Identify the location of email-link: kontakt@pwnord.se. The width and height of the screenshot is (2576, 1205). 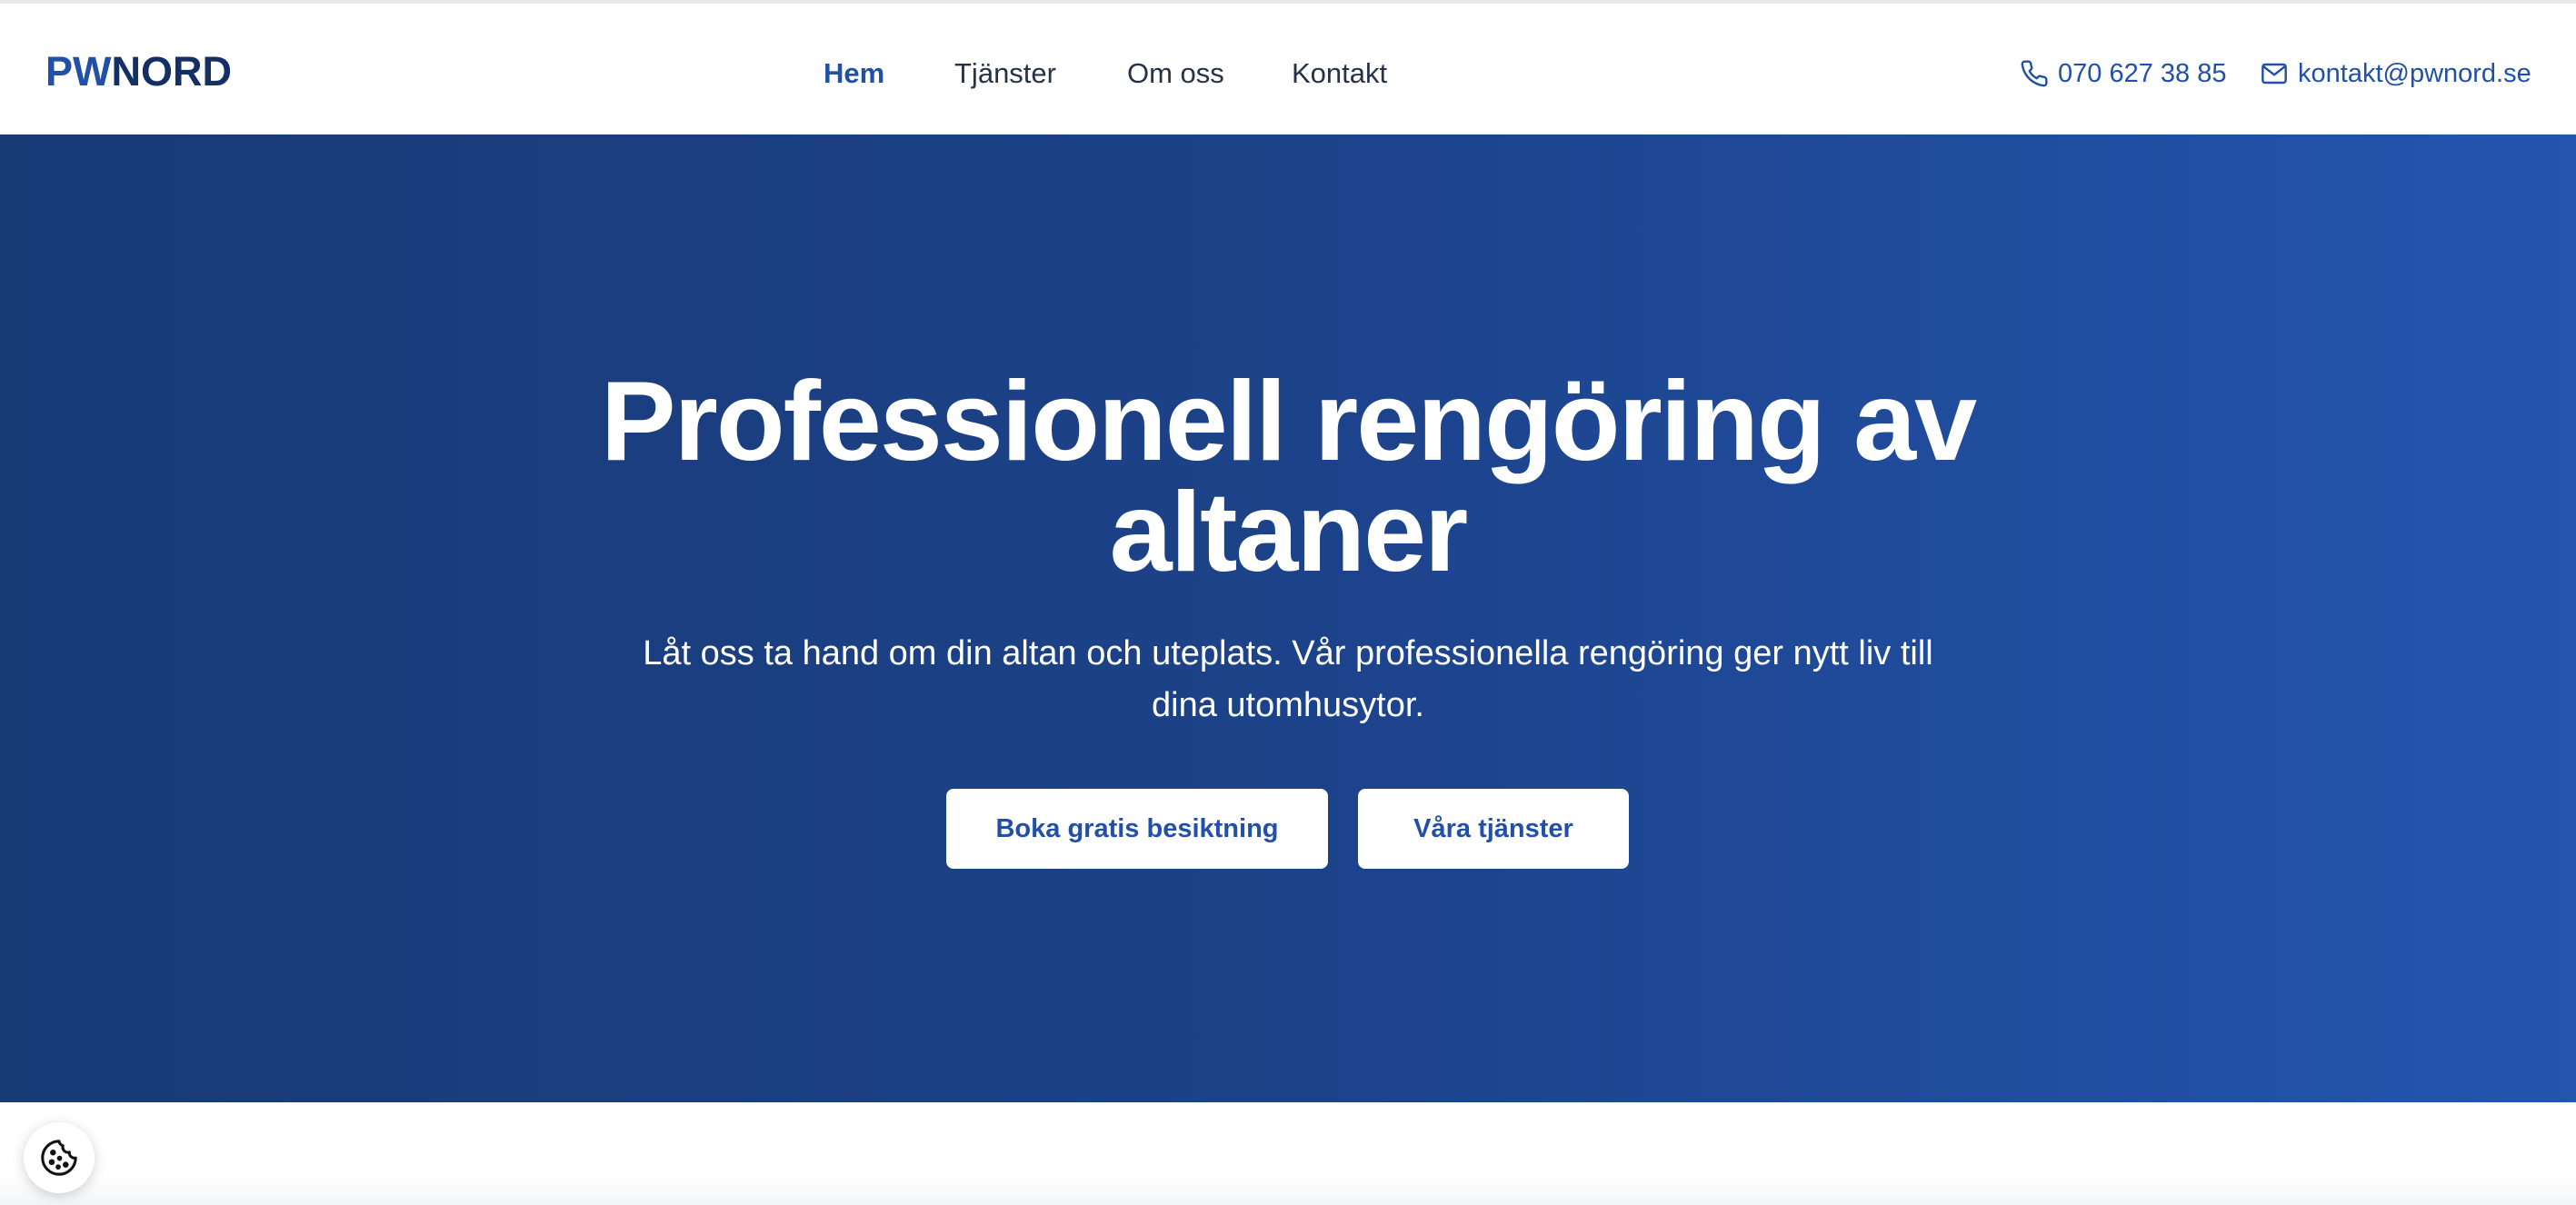
(2395, 73).